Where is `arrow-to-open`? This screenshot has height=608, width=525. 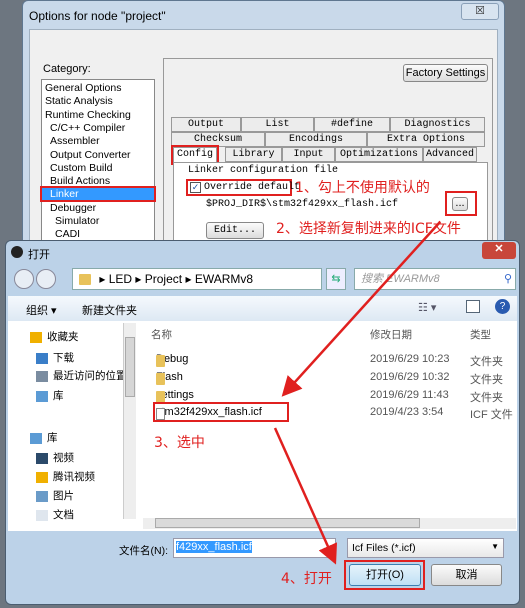
arrow-to-open is located at coordinates (305, 496).